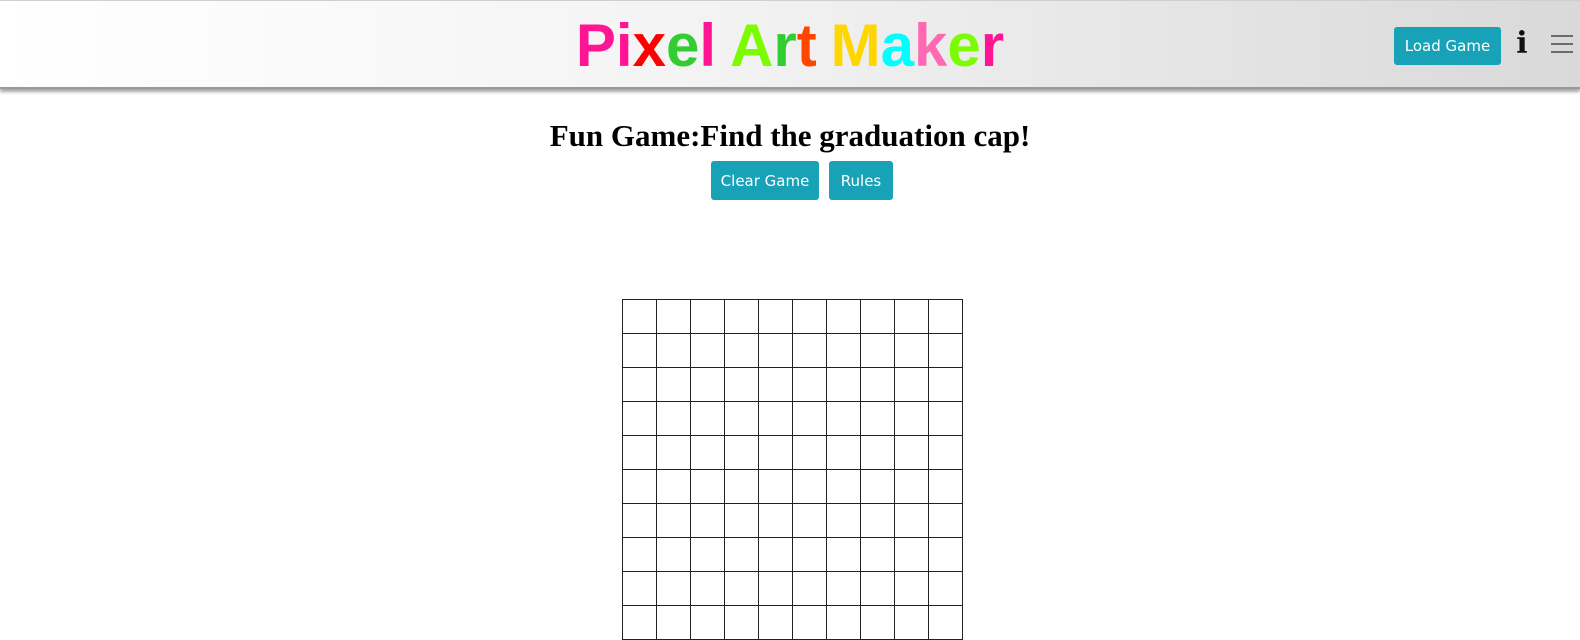 The height and width of the screenshot is (640, 1580). What do you see at coordinates (861, 180) in the screenshot?
I see `rules-button: Rules` at bounding box center [861, 180].